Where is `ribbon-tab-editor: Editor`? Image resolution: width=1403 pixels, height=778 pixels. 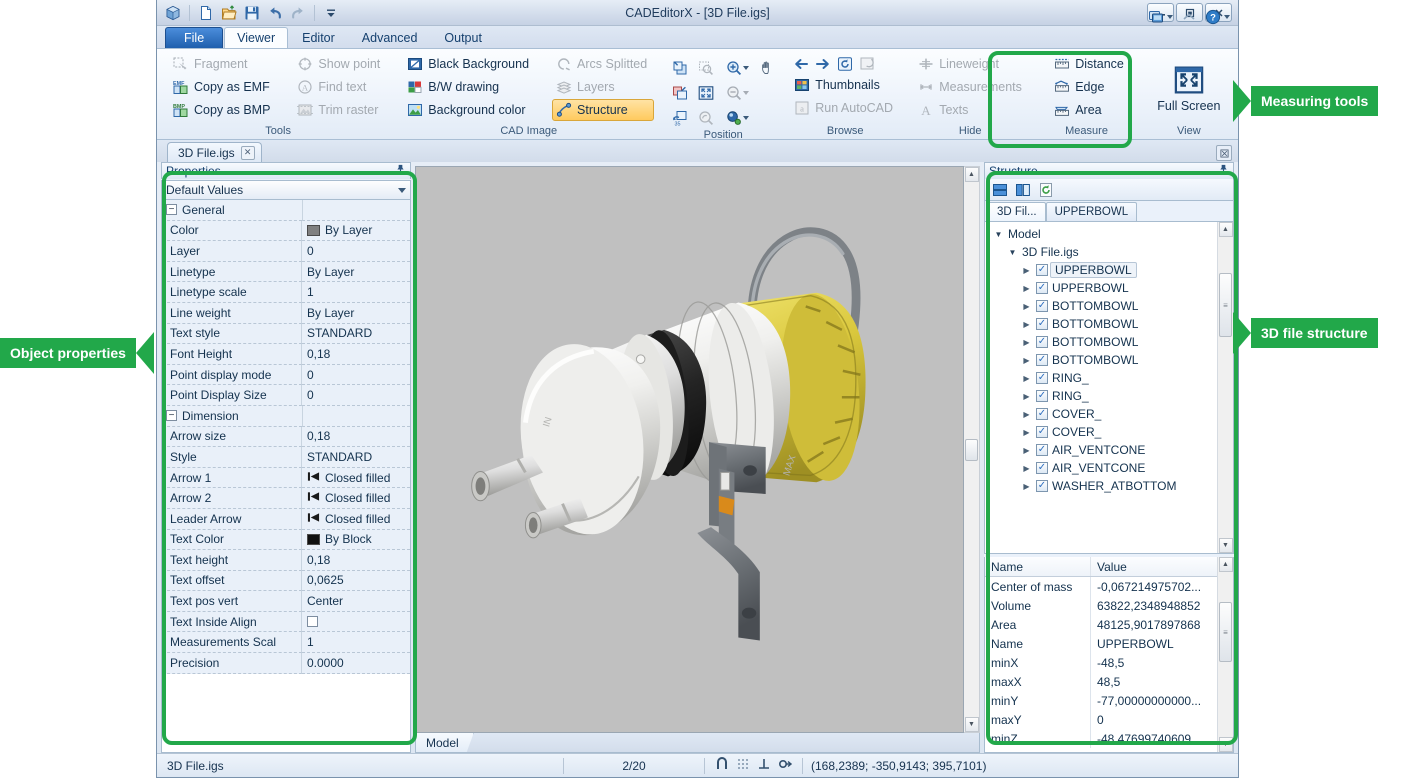
ribbon-tab-editor: Editor is located at coordinates (318, 37).